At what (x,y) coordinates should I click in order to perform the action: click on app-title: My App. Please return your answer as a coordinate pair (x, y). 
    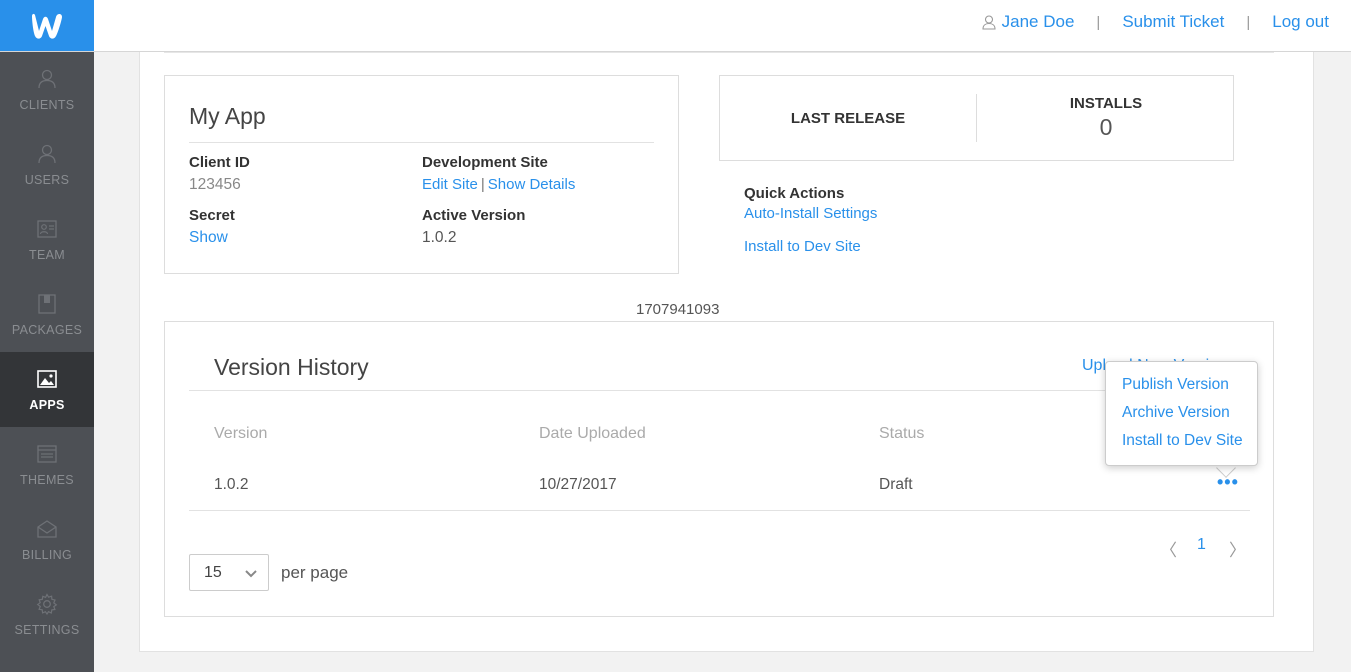
    Looking at the image, I should click on (227, 116).